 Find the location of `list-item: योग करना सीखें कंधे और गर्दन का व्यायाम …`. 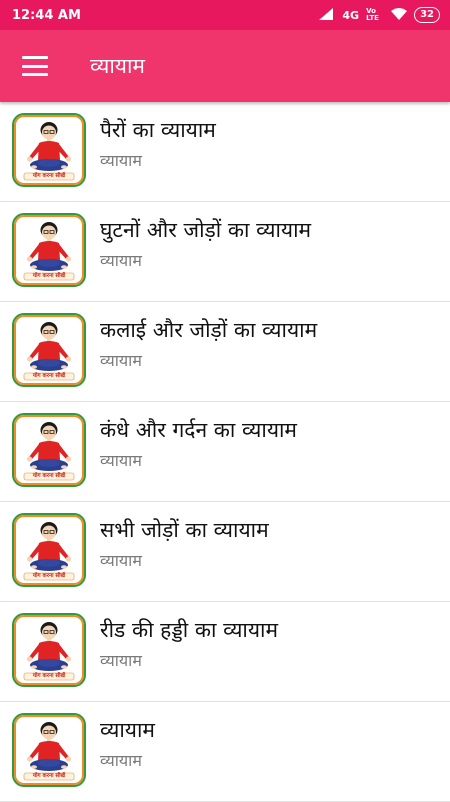

list-item: योग करना सीखें कंधे और गर्दन का व्यायाम … is located at coordinates (225, 452).